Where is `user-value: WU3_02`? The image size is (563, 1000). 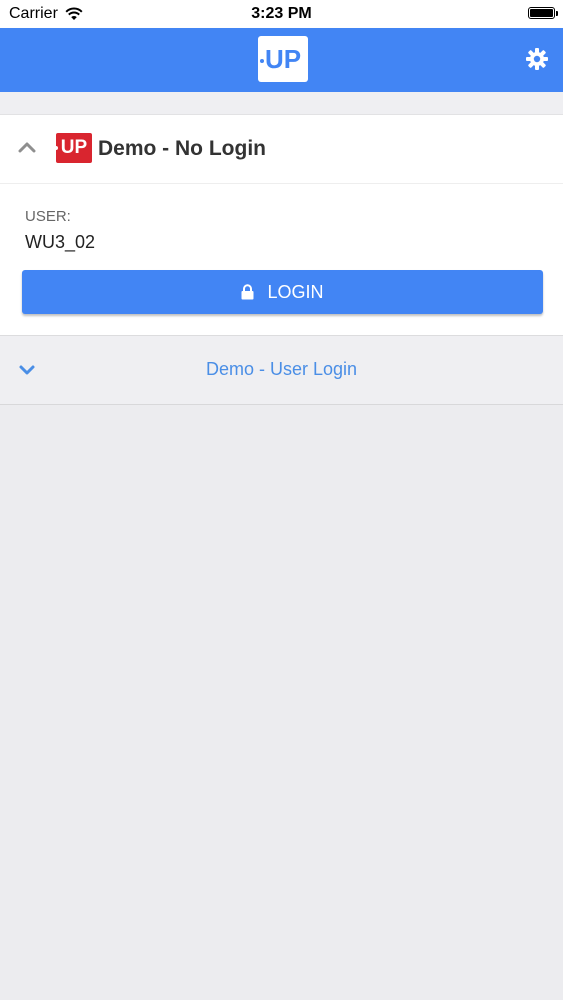
user-value: WU3_02 is located at coordinates (60, 242).